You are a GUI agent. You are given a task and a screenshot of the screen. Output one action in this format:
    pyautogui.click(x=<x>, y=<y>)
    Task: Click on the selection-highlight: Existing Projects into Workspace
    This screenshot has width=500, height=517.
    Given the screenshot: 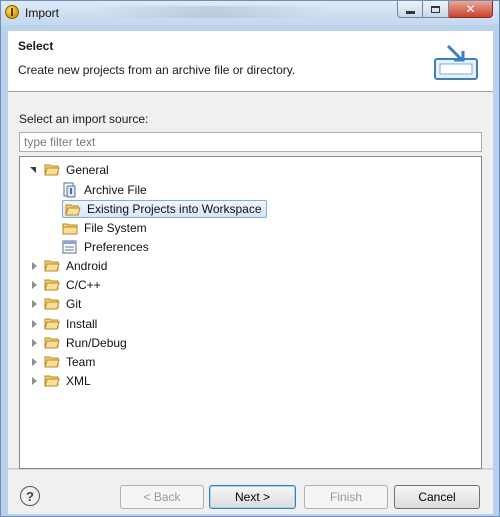 What is the action you would take?
    pyautogui.click(x=164, y=208)
    